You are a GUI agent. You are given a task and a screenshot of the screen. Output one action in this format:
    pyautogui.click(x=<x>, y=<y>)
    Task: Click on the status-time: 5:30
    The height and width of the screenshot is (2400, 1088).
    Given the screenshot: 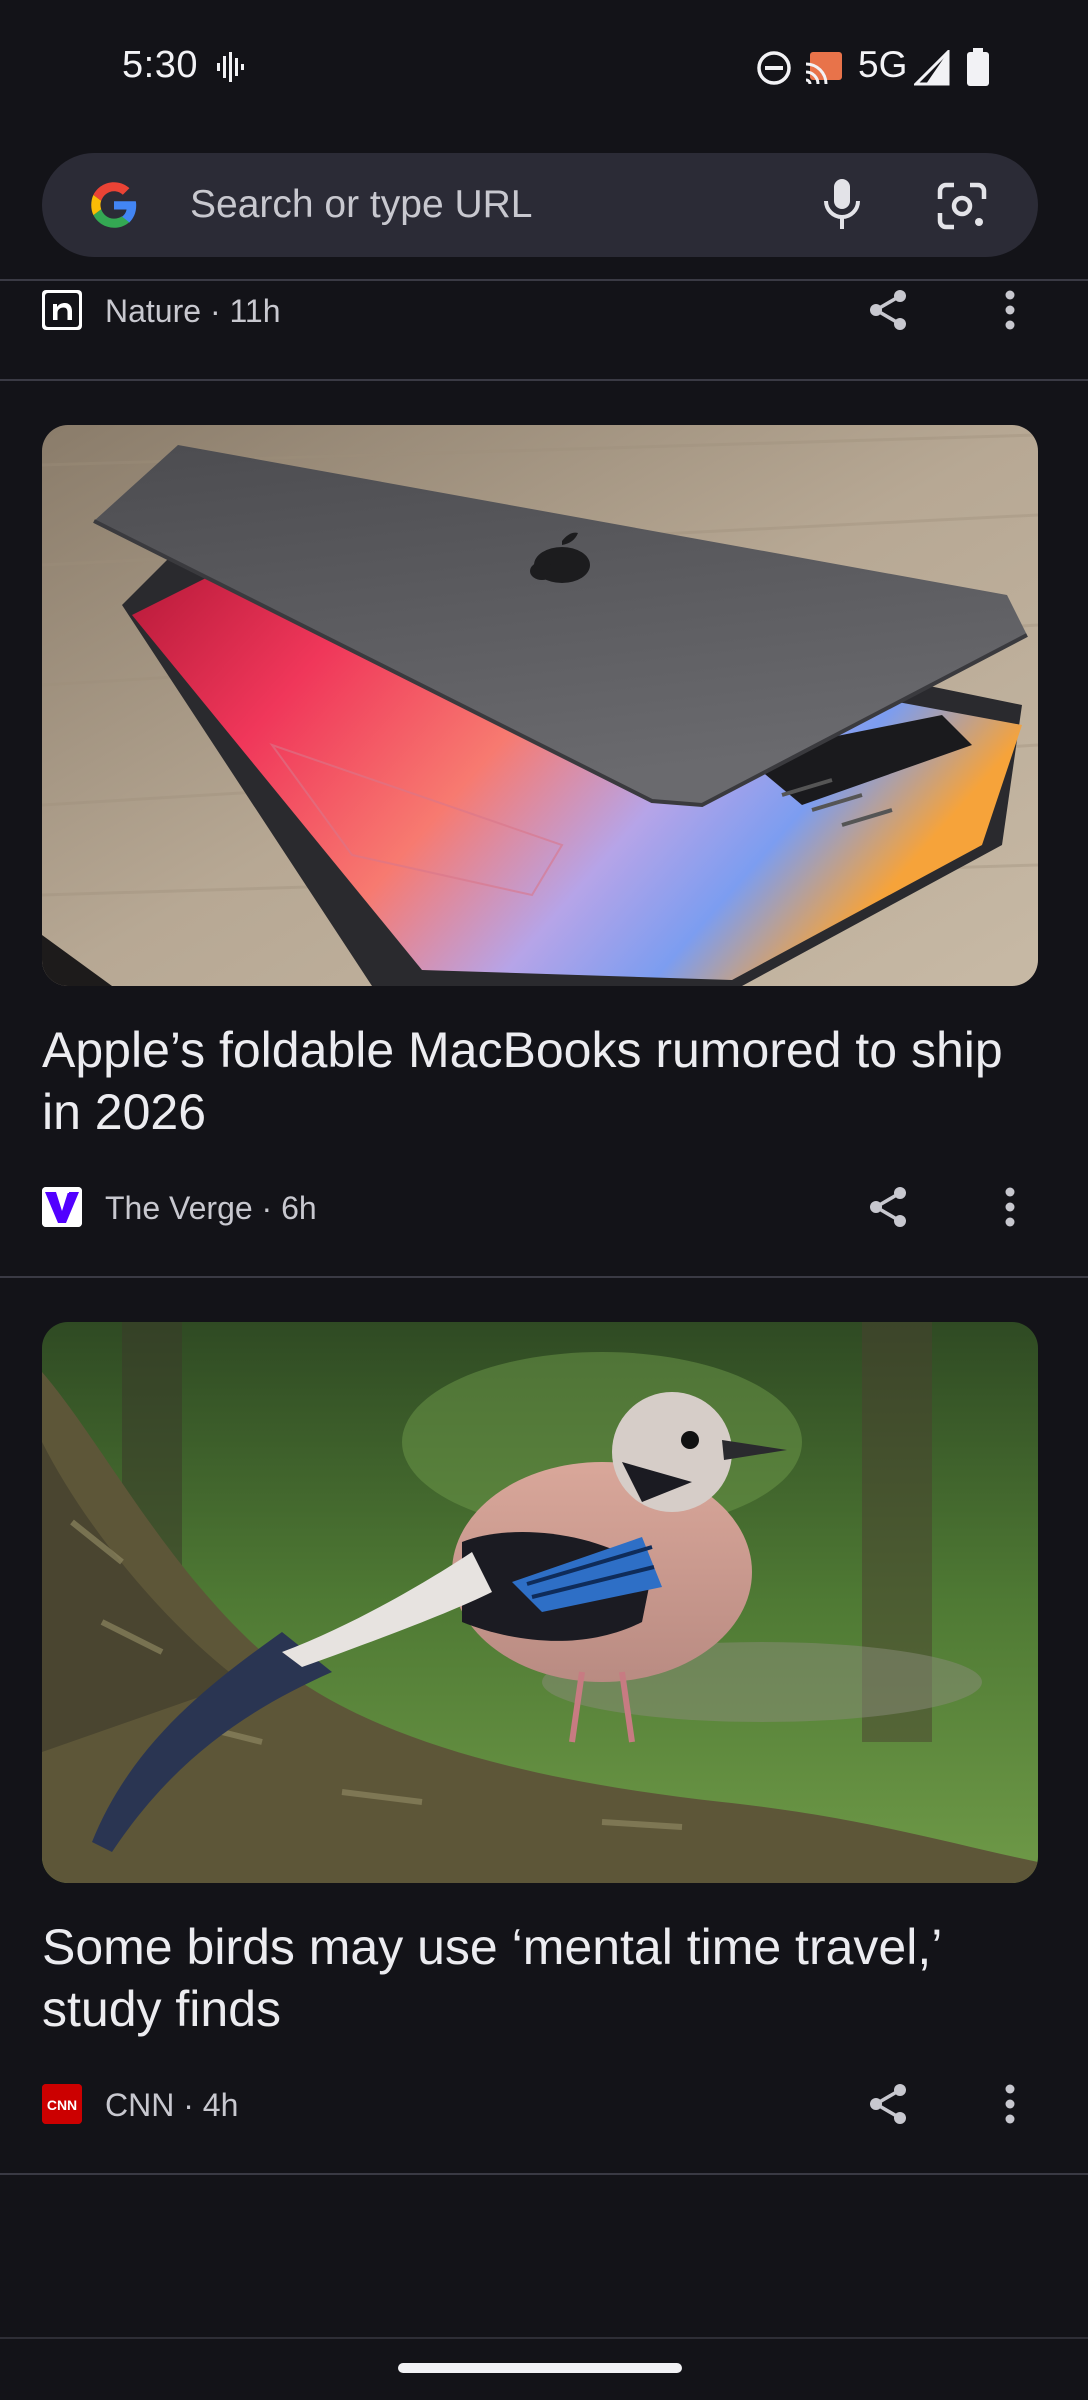 What is the action you would take?
    pyautogui.click(x=160, y=65)
    